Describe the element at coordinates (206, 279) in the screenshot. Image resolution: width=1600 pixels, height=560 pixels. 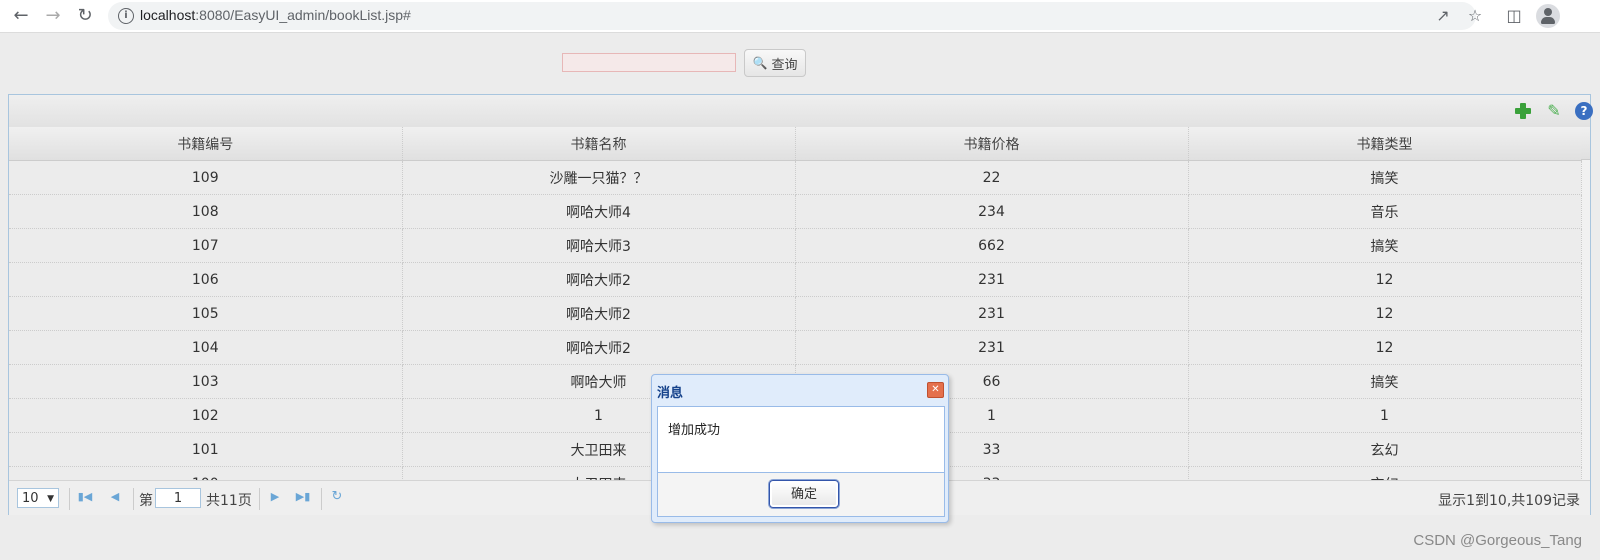
I see `table-cell: 106` at that location.